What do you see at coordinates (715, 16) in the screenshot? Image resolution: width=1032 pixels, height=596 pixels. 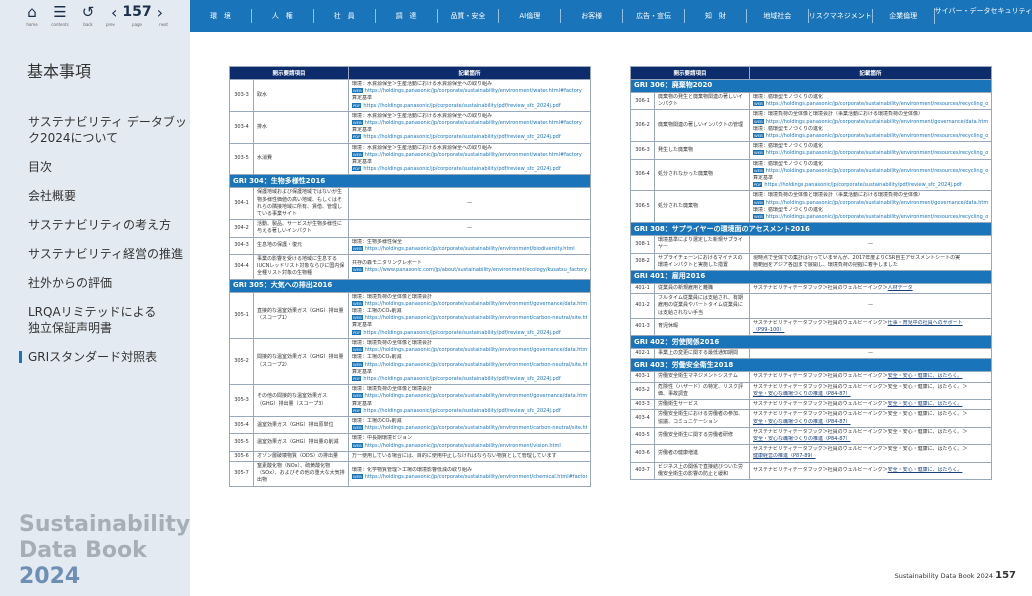 I see `category-tab: 知 財` at bounding box center [715, 16].